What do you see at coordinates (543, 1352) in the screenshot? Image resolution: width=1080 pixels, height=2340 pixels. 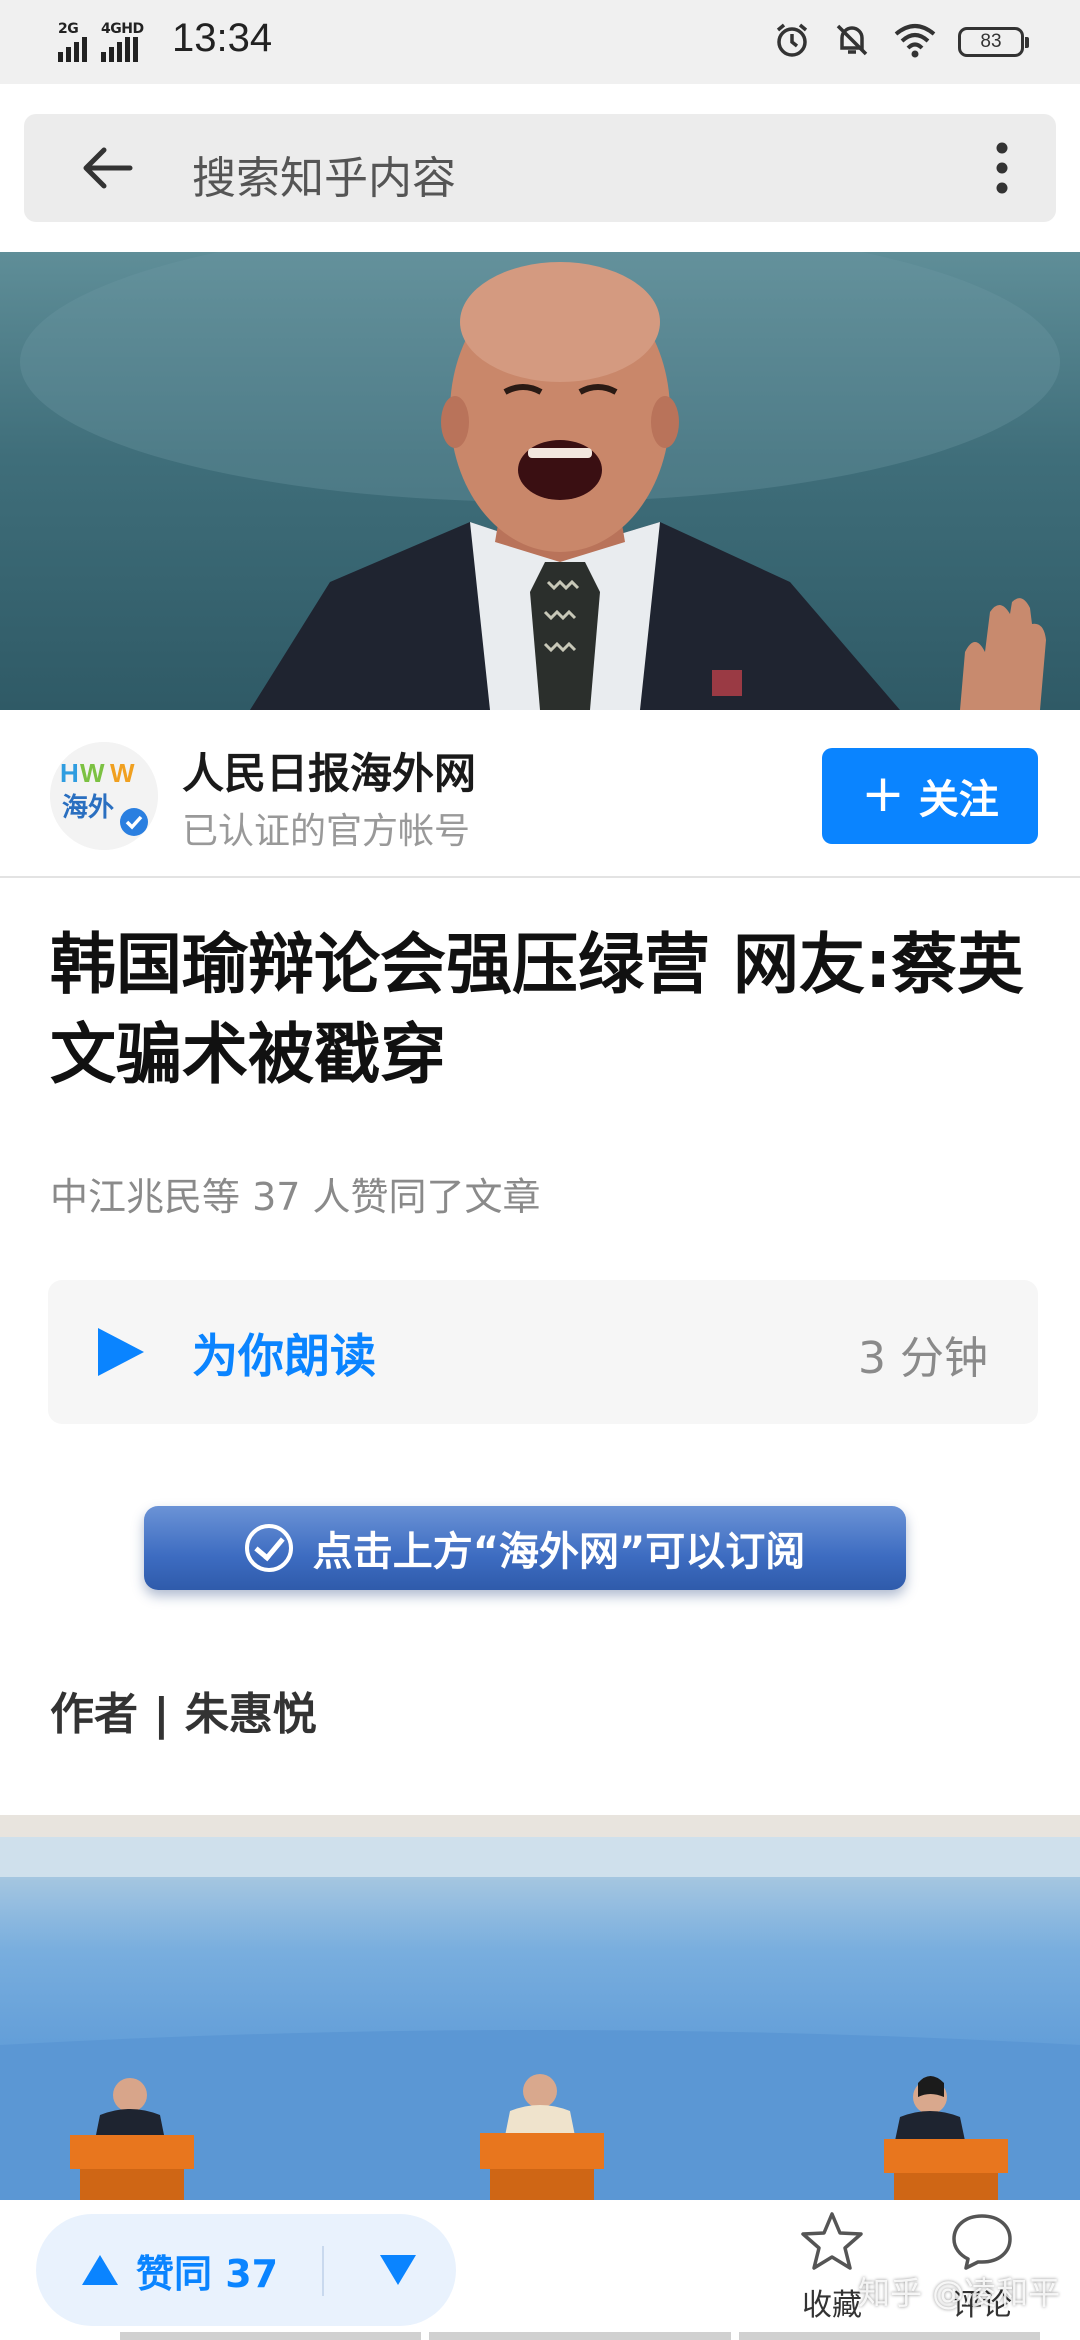 I see `read-aloud-button: 为你朗读 3 分钟` at bounding box center [543, 1352].